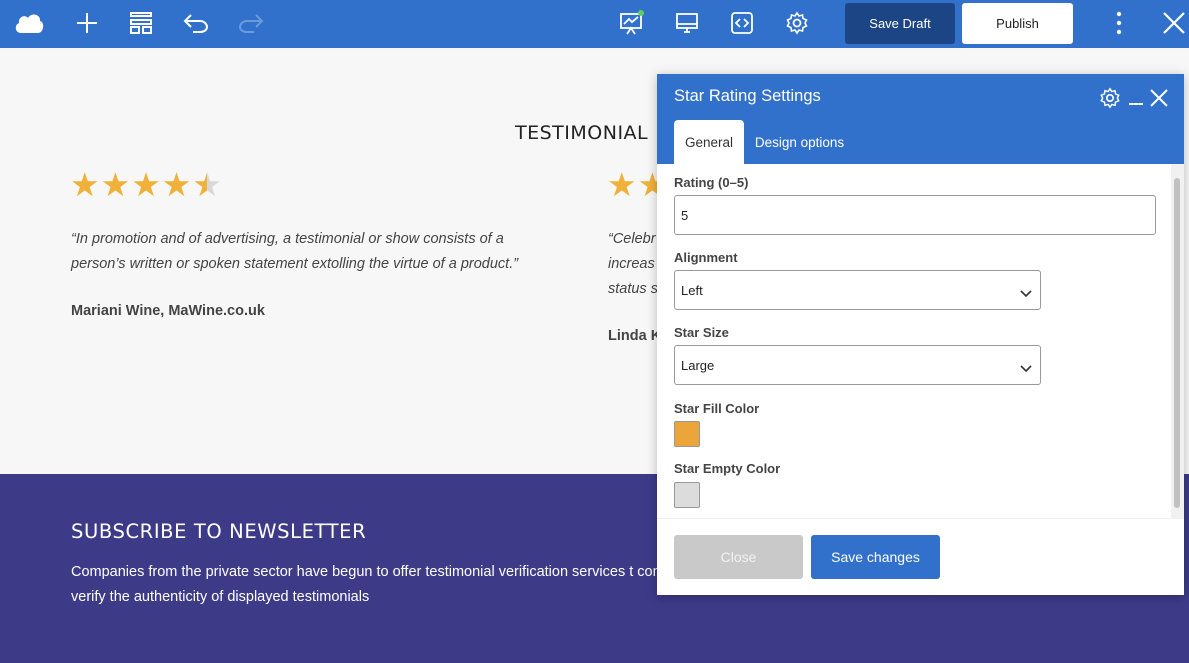 This screenshot has height=663, width=1189. Describe the element at coordinates (1136, 98) in the screenshot. I see `minimize-icon` at that location.